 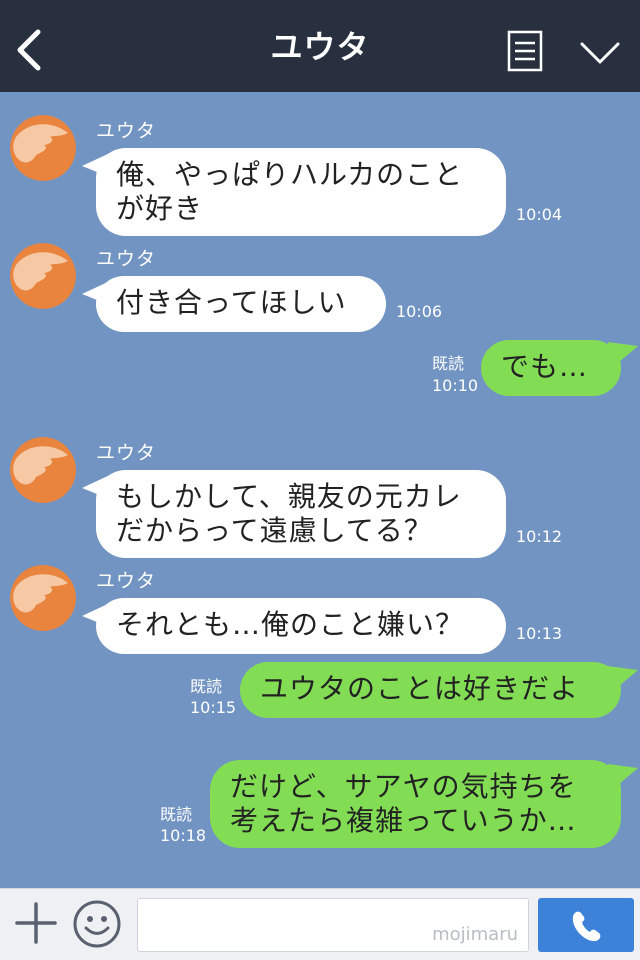 I want to click on add-button, so click(x=36, y=923).